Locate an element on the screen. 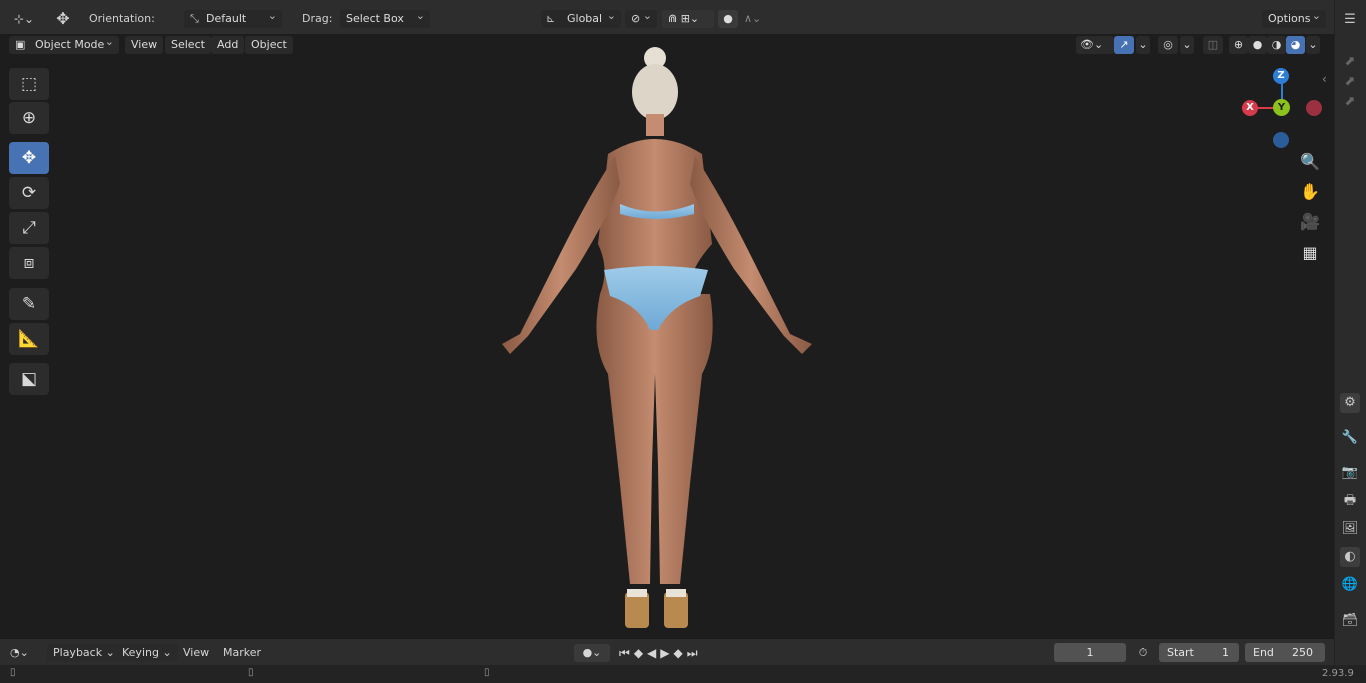  next-keyframe-icon: ◆ is located at coordinates (680, 653).